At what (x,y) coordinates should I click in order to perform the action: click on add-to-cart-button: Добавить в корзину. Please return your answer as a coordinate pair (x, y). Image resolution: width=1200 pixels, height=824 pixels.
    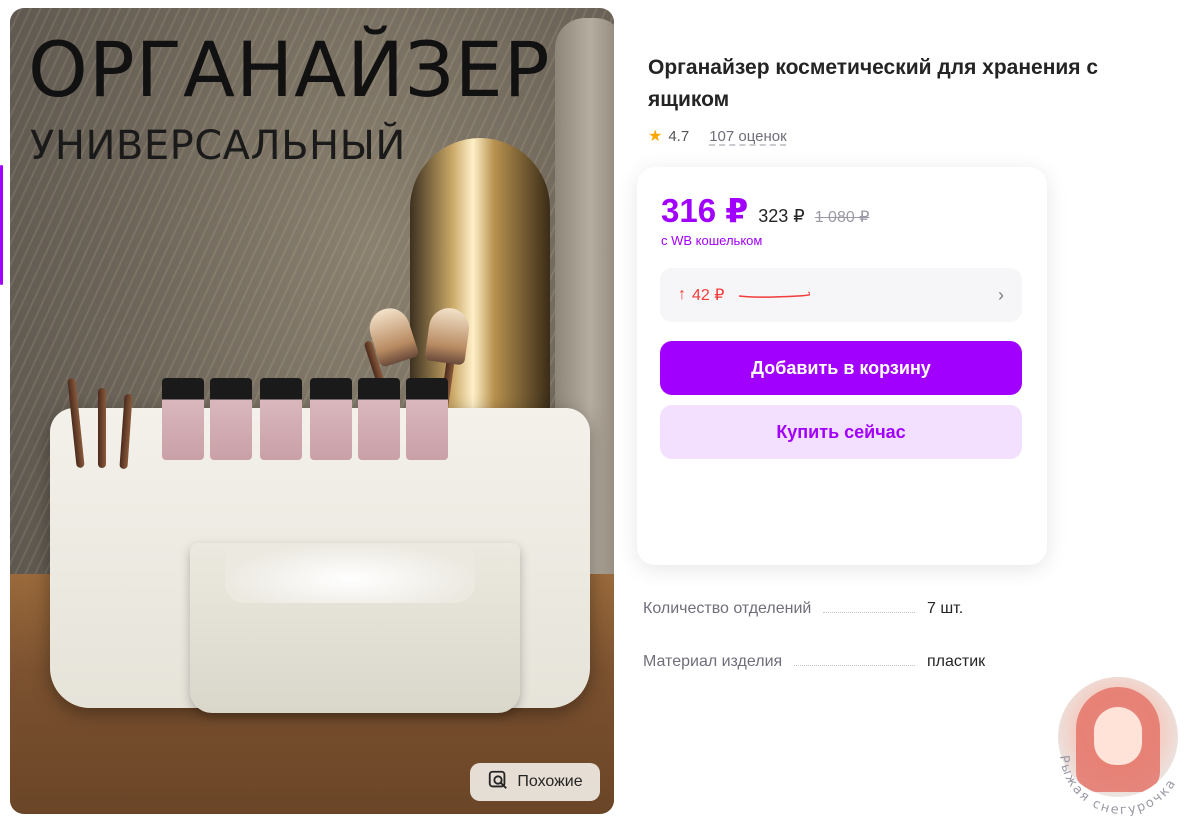
    Looking at the image, I should click on (841, 368).